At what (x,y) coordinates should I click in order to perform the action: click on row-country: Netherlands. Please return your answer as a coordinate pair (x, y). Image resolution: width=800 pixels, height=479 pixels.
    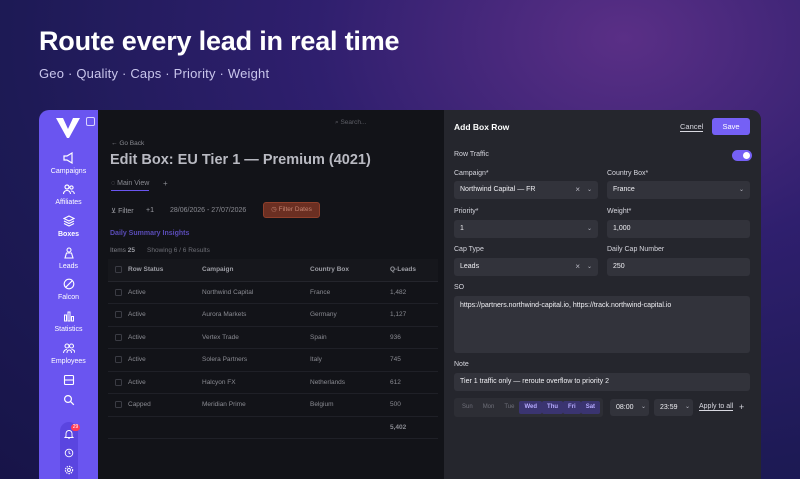
    Looking at the image, I should click on (350, 382).